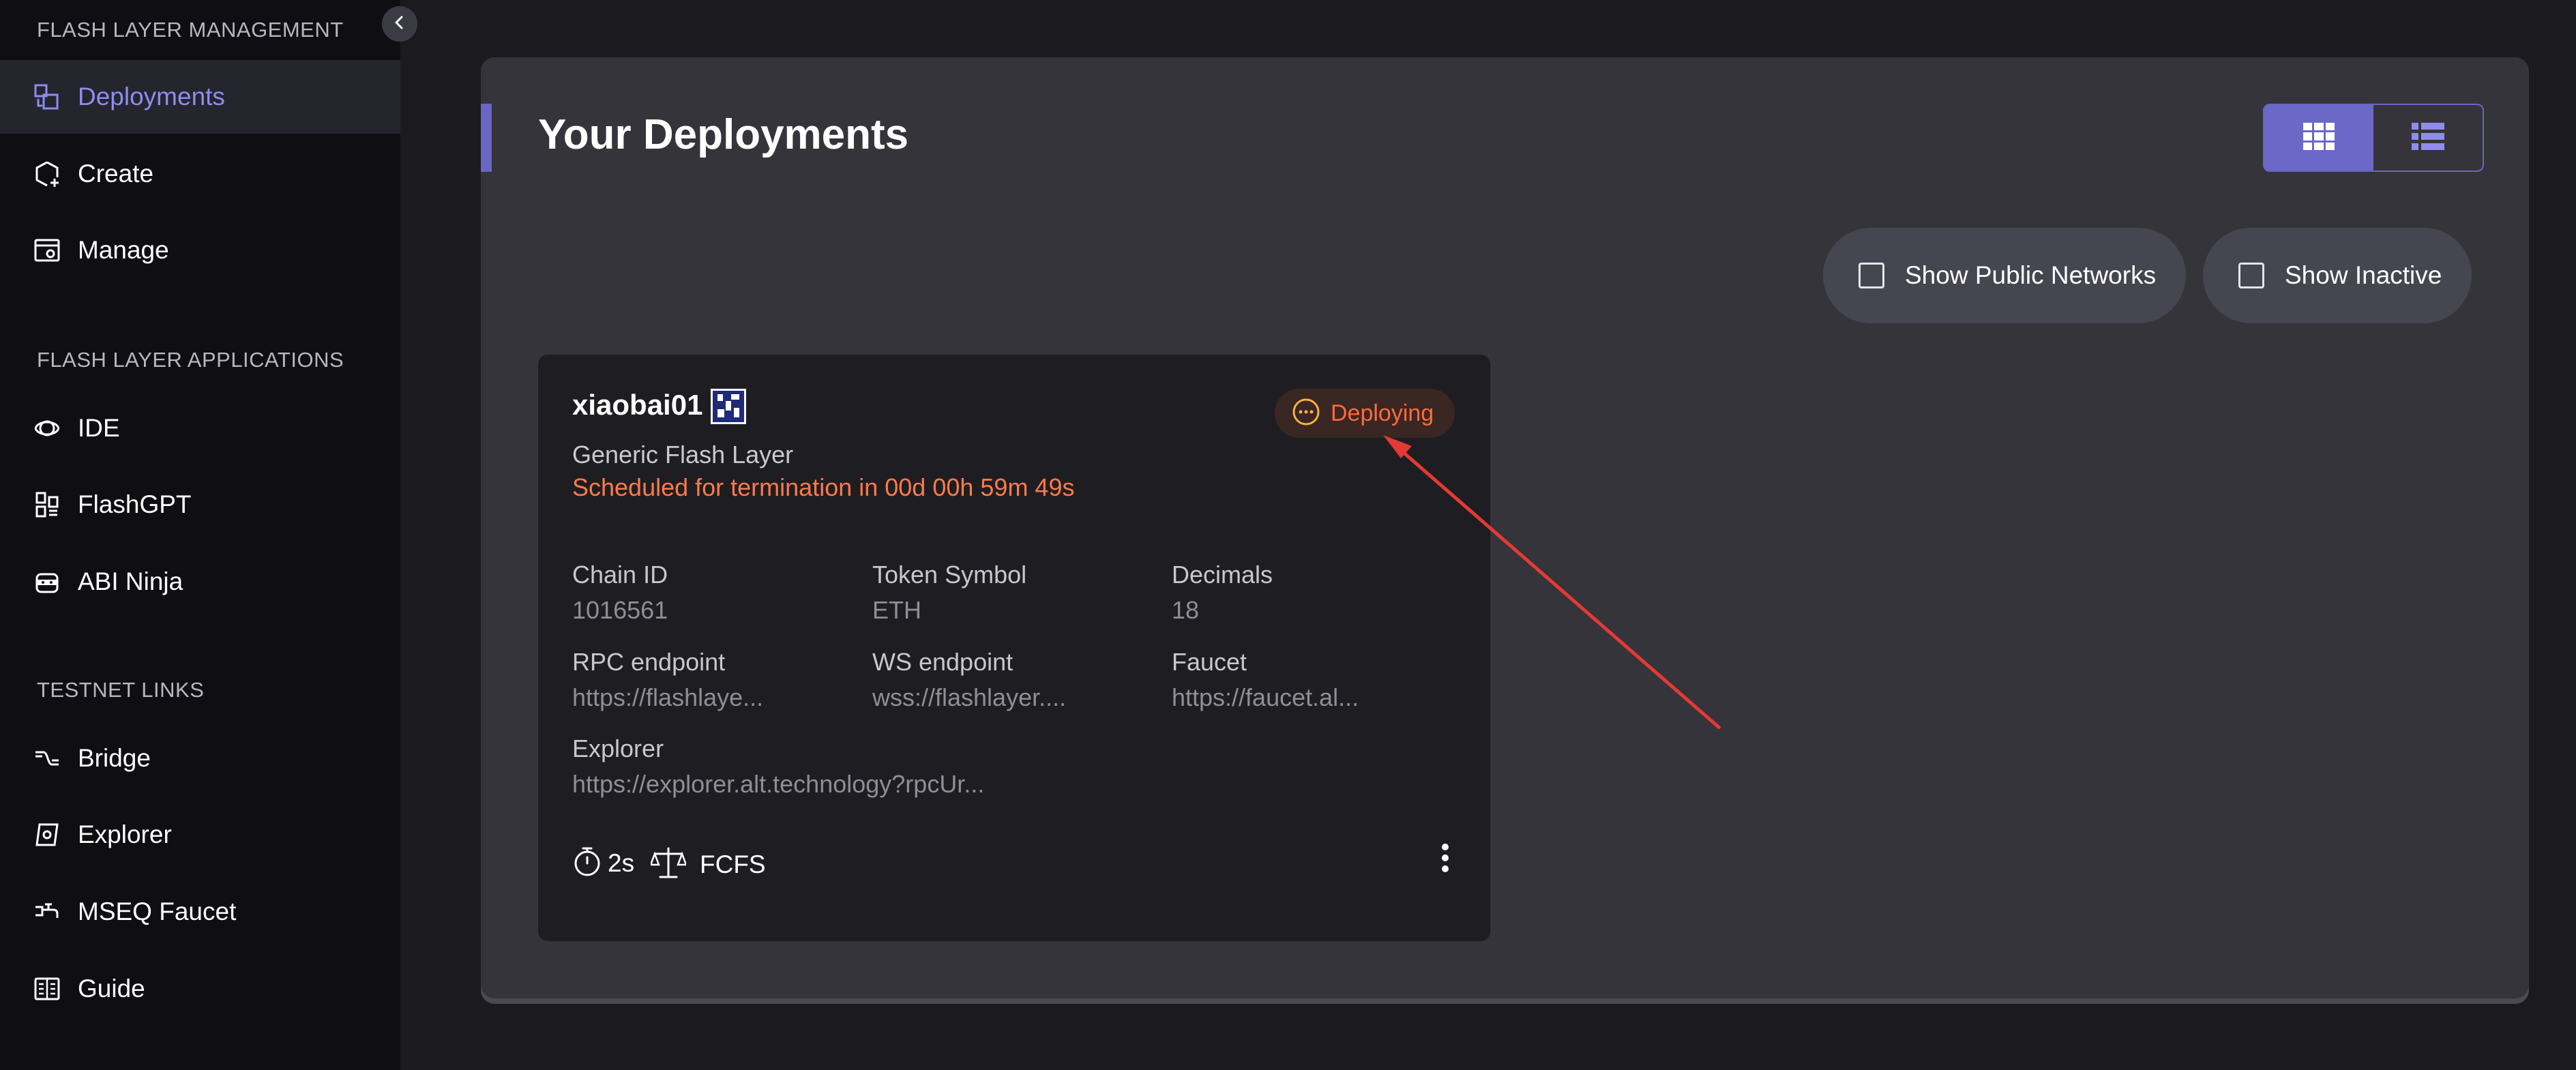 The height and width of the screenshot is (1070, 2576). Describe the element at coordinates (620, 610) in the screenshot. I see `chain-id-value: 1016561` at that location.